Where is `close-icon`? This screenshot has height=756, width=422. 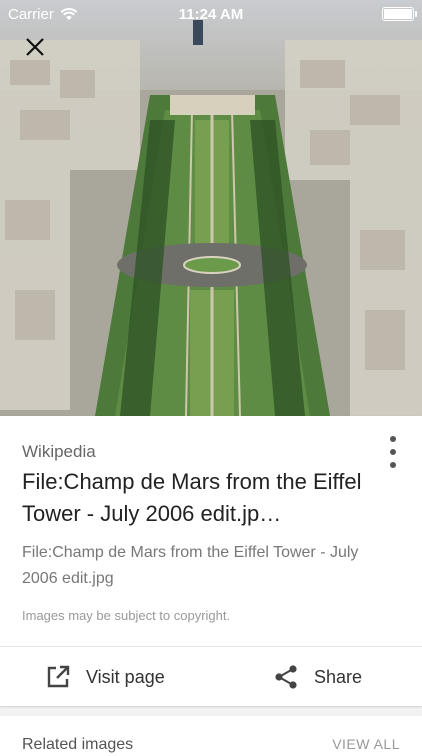 close-icon is located at coordinates (35, 47).